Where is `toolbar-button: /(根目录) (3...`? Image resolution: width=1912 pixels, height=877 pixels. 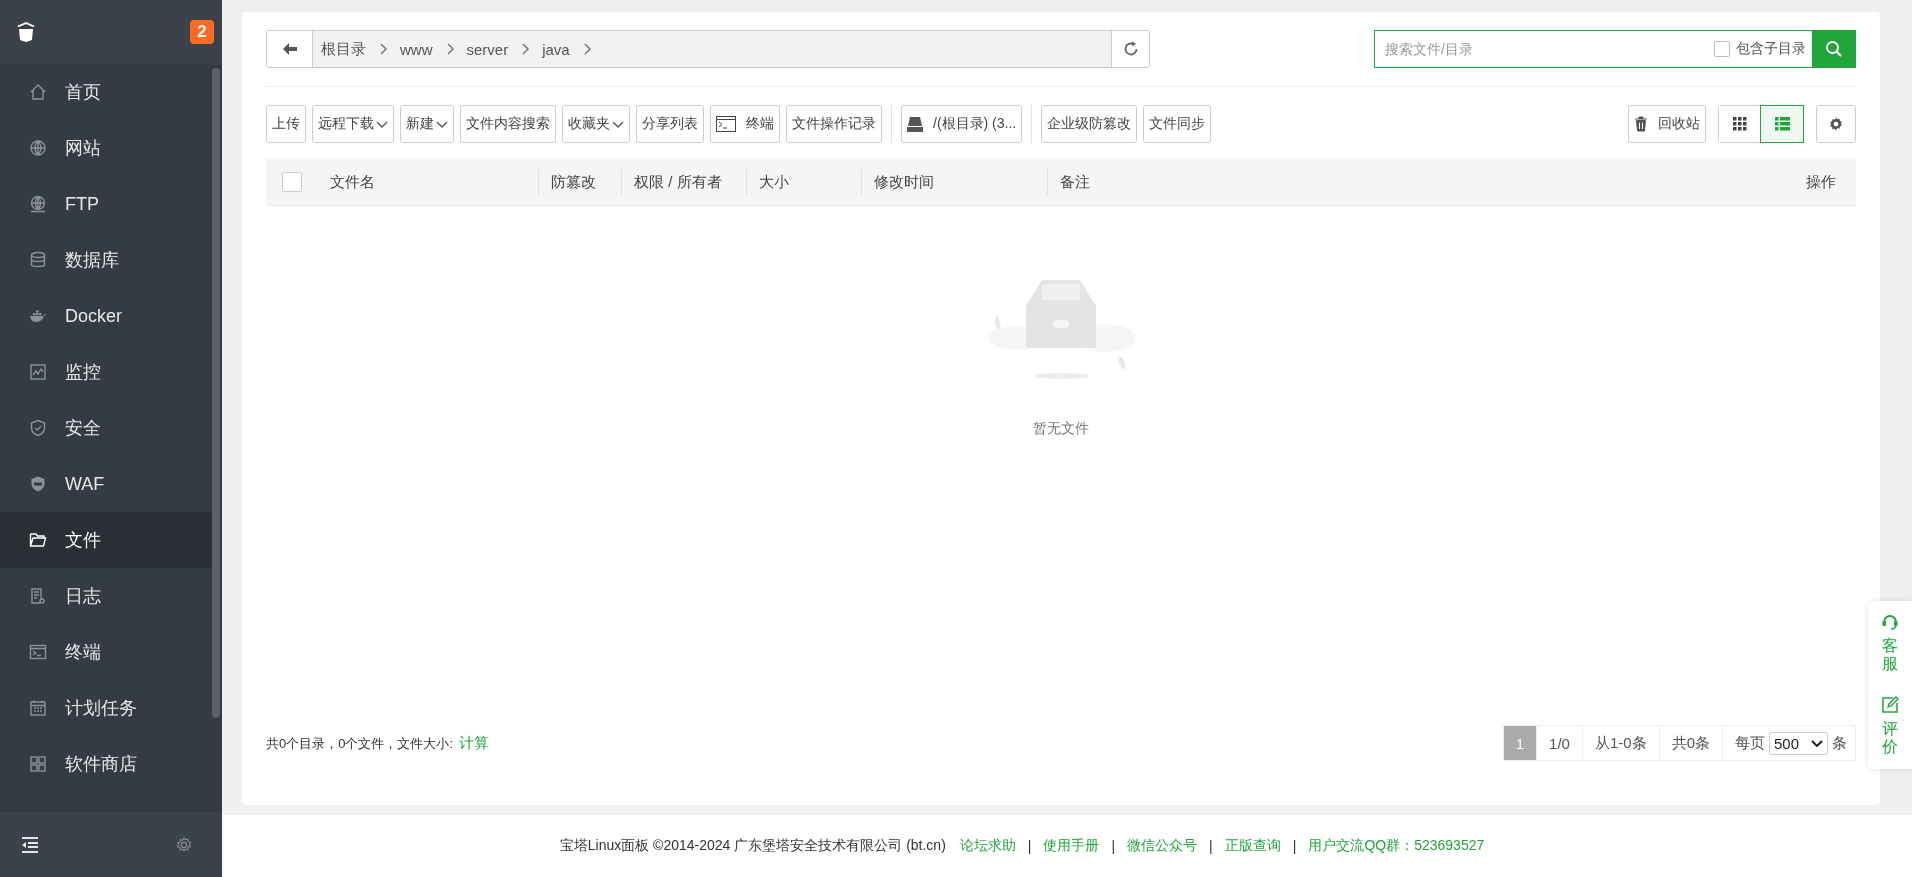
toolbar-button: /(根目录) (3... is located at coordinates (962, 124).